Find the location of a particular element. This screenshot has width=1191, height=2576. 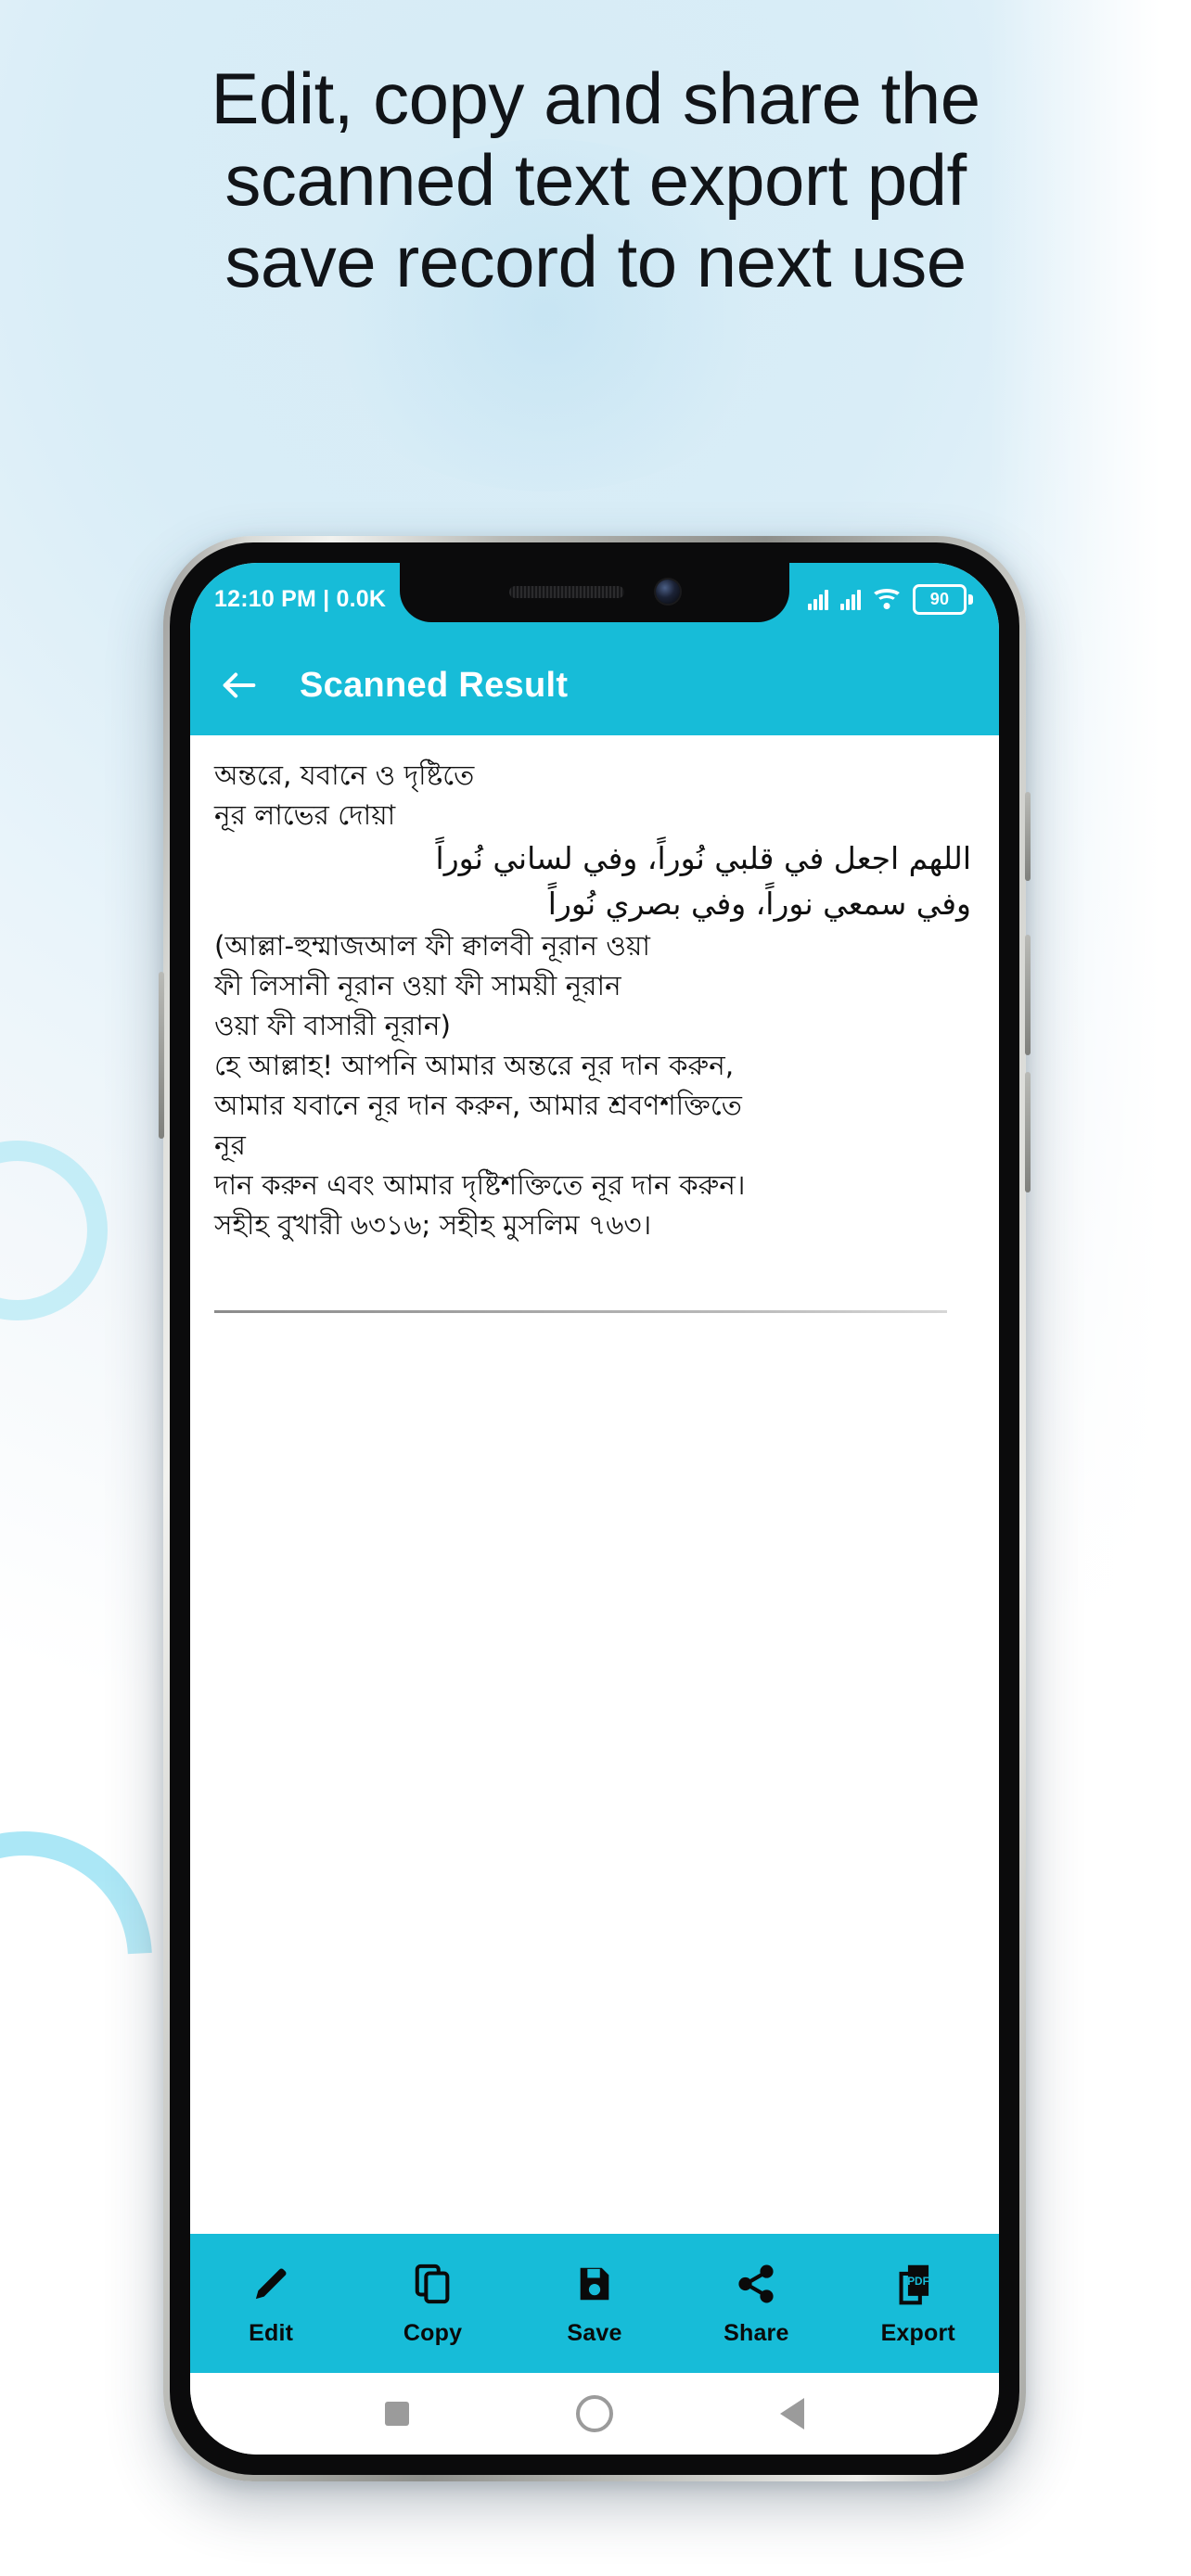

mute-switch is located at coordinates (1028, 836).